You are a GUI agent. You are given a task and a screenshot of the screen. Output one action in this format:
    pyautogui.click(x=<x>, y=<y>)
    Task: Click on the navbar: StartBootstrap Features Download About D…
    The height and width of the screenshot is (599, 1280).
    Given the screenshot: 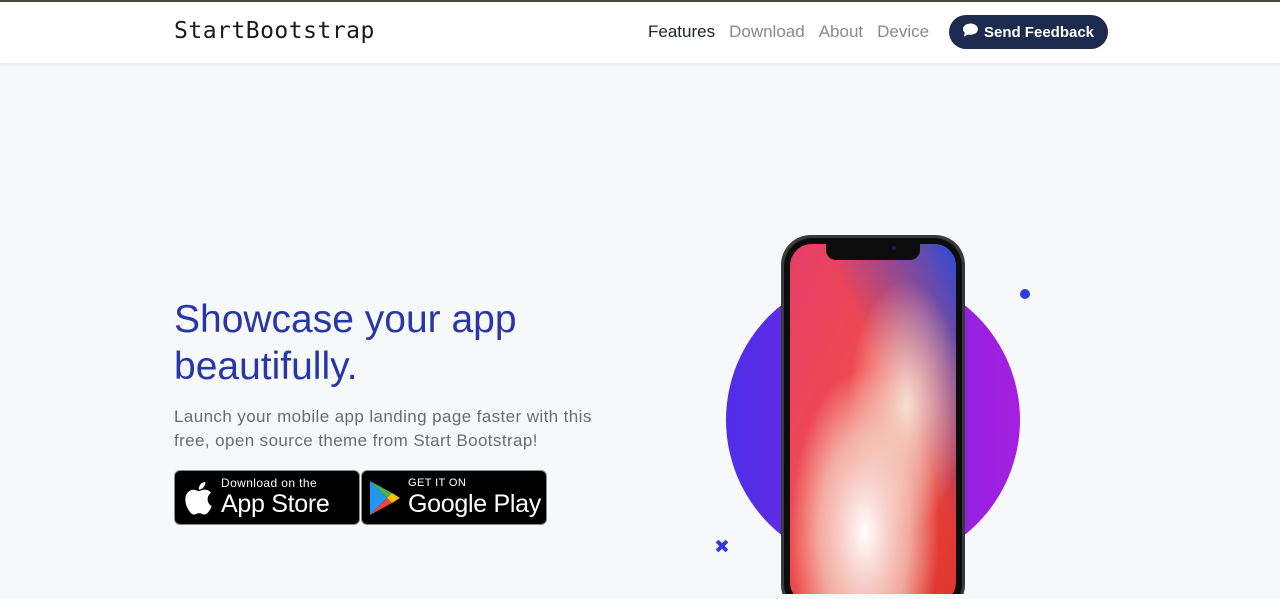 What is the action you would take?
    pyautogui.click(x=640, y=32)
    